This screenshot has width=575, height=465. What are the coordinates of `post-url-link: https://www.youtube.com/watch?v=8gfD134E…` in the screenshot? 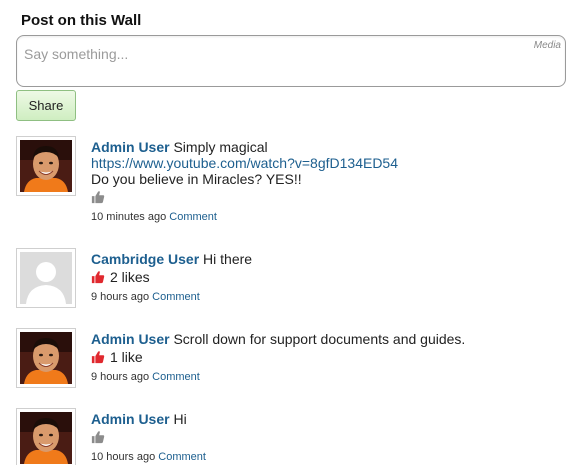 It's located at (244, 163).